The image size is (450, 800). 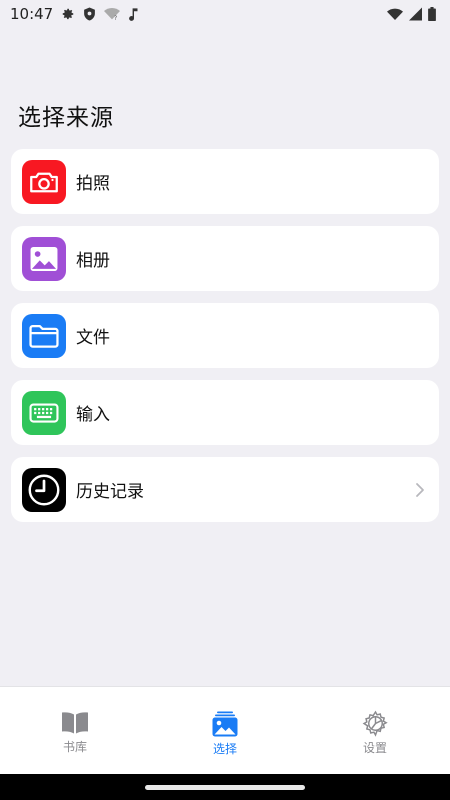 I want to click on shield-icon, so click(x=89, y=14).